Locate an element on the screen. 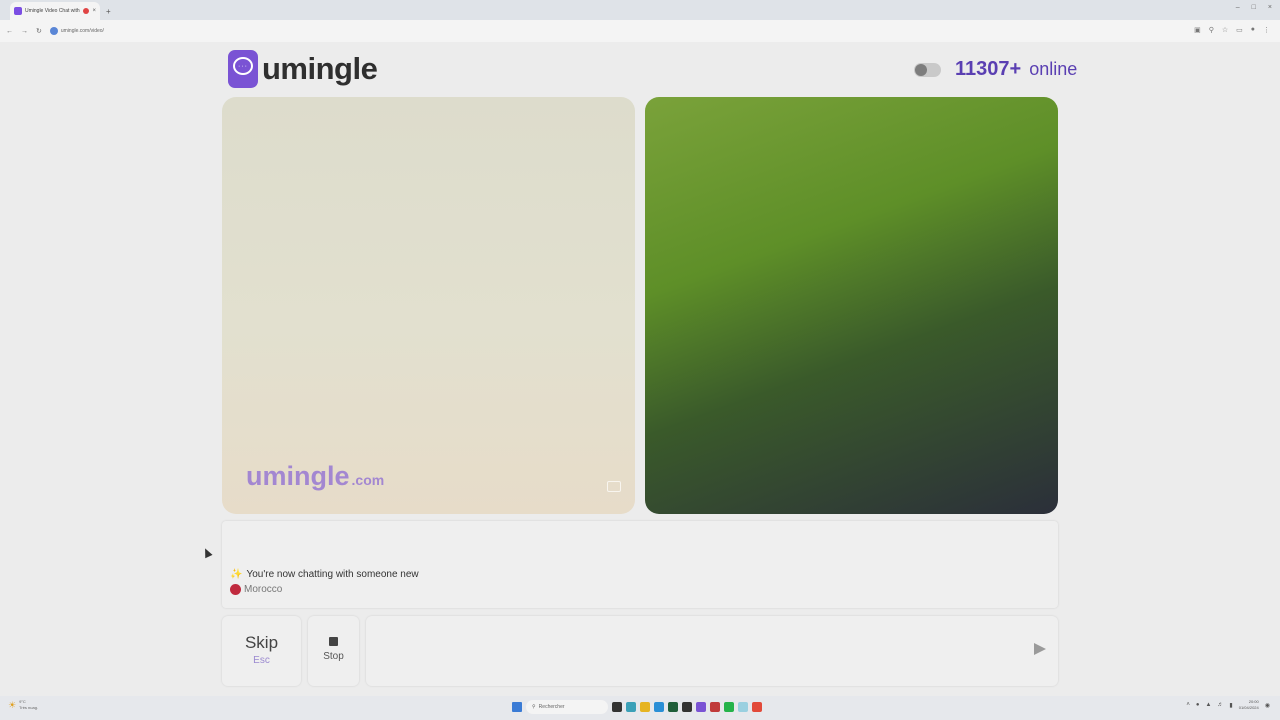  extensions-icon: ▭ is located at coordinates (1239, 30).